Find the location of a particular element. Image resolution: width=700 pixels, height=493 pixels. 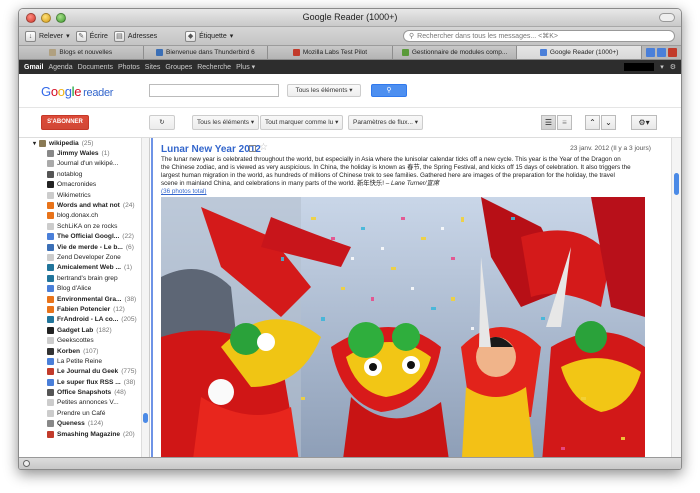

subscription-item: Environmental Gra... (38) is located at coordinates (84, 299).